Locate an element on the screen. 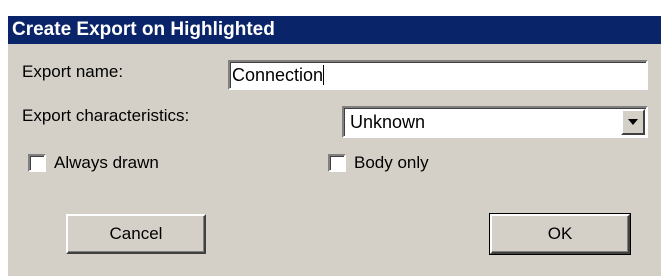 The width and height of the screenshot is (661, 276). always-drawn-option: Always drawn is located at coordinates (118, 163).